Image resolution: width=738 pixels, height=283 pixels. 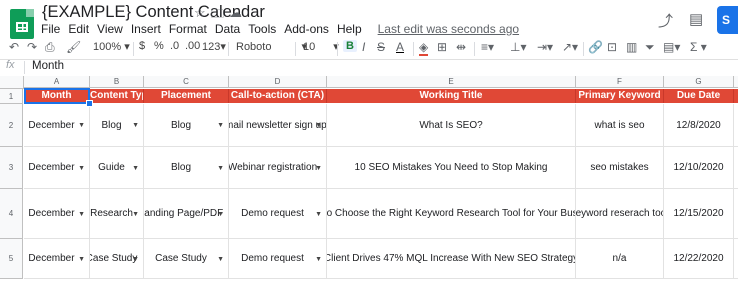 I want to click on row-header-2: 2, so click(x=11, y=125).